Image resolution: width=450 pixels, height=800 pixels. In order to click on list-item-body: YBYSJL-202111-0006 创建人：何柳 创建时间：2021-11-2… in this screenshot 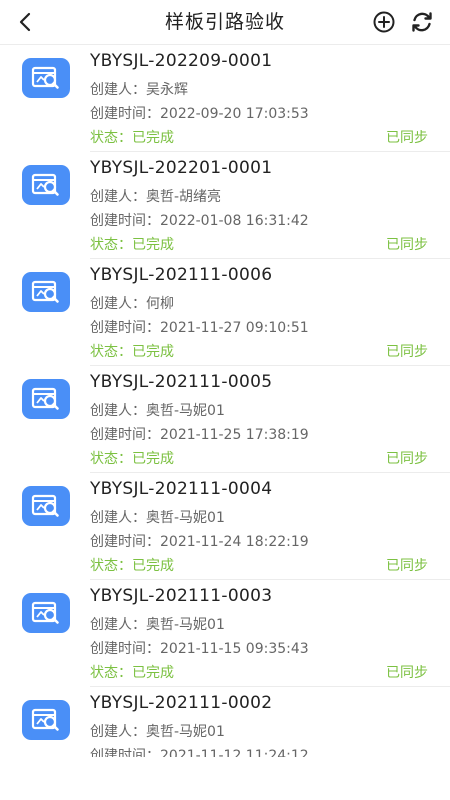, I will do `click(270, 312)`.